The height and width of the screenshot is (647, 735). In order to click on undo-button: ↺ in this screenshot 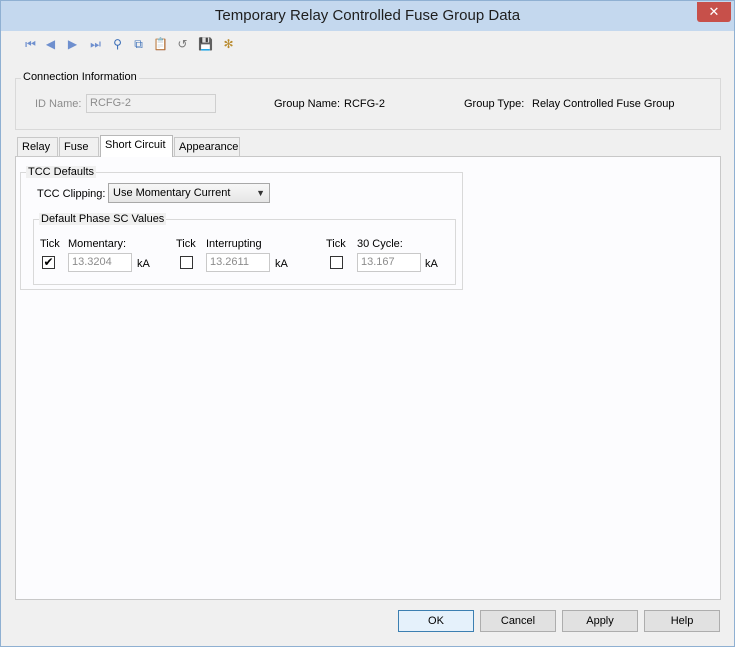, I will do `click(182, 44)`.